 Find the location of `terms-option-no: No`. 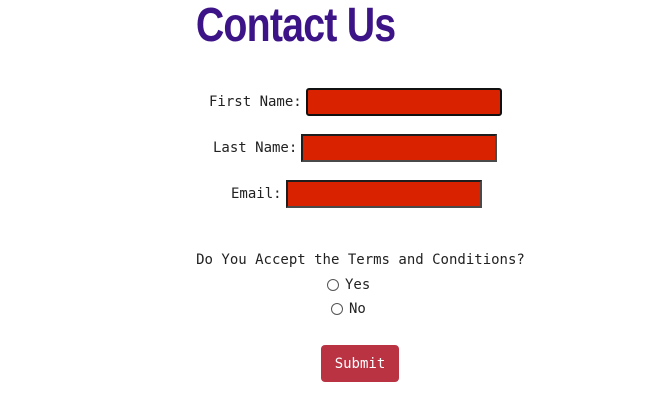

terms-option-no: No is located at coordinates (348, 309).